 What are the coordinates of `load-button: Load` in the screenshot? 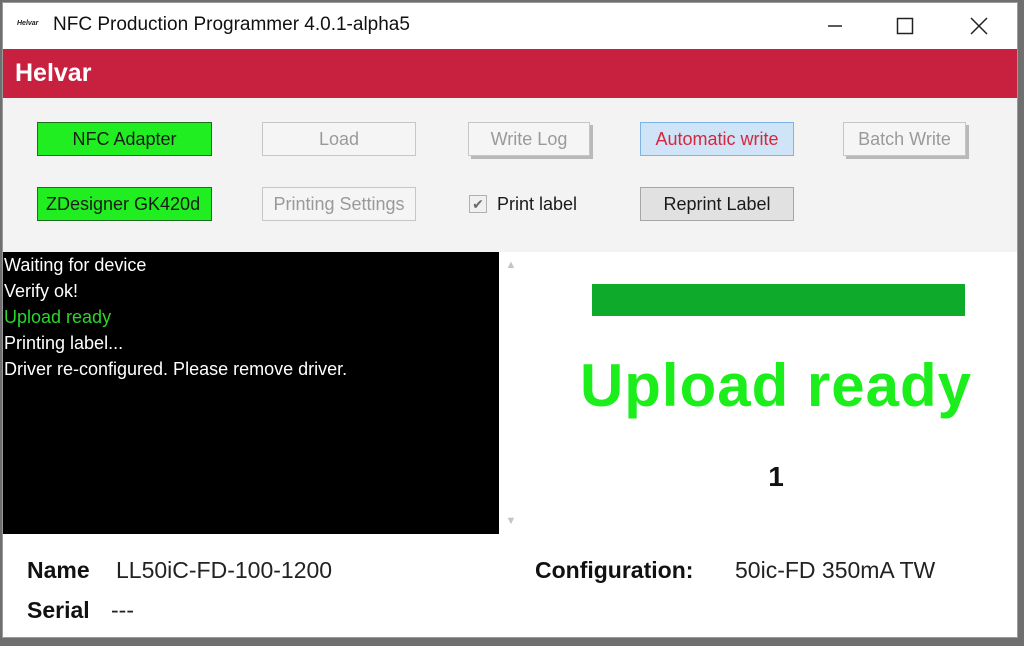 It's located at (339, 139).